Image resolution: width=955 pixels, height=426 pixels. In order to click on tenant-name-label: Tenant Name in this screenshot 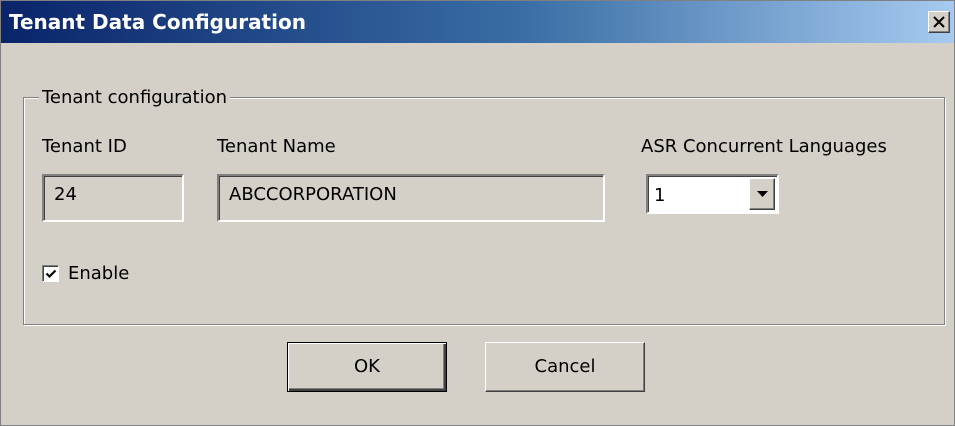, I will do `click(276, 146)`.